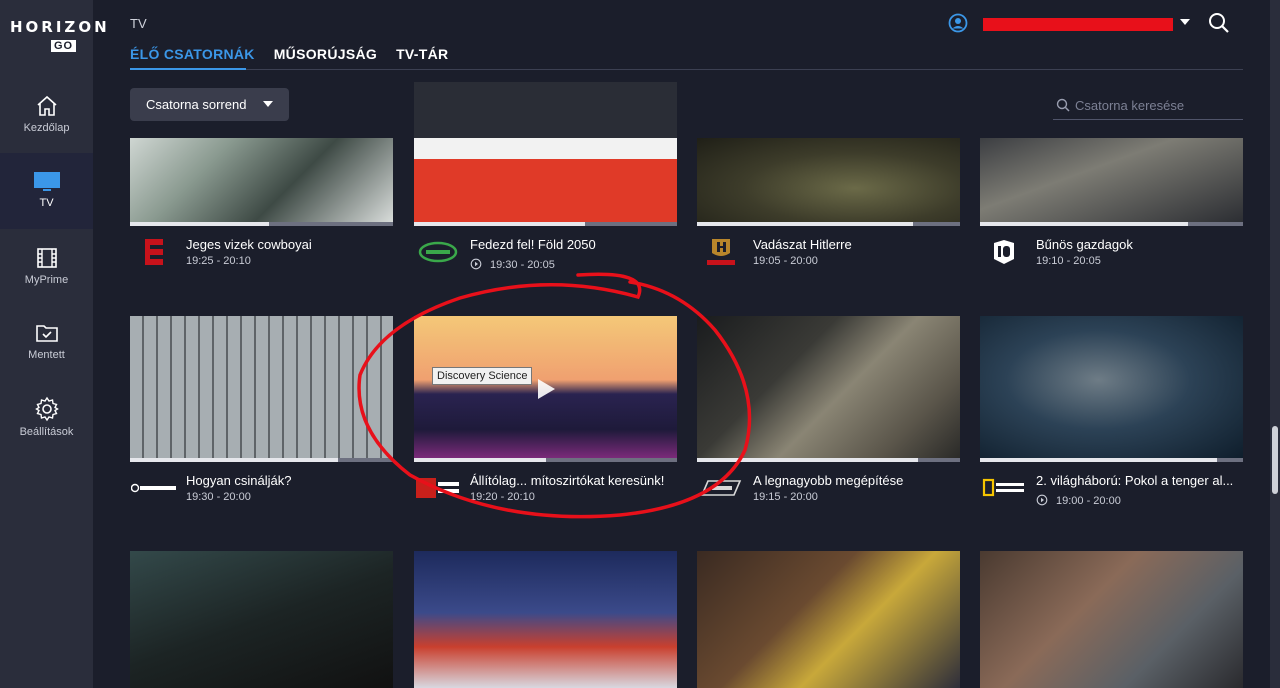 The height and width of the screenshot is (688, 1280). I want to click on program-time: 19:25 - 20:10, so click(218, 261).